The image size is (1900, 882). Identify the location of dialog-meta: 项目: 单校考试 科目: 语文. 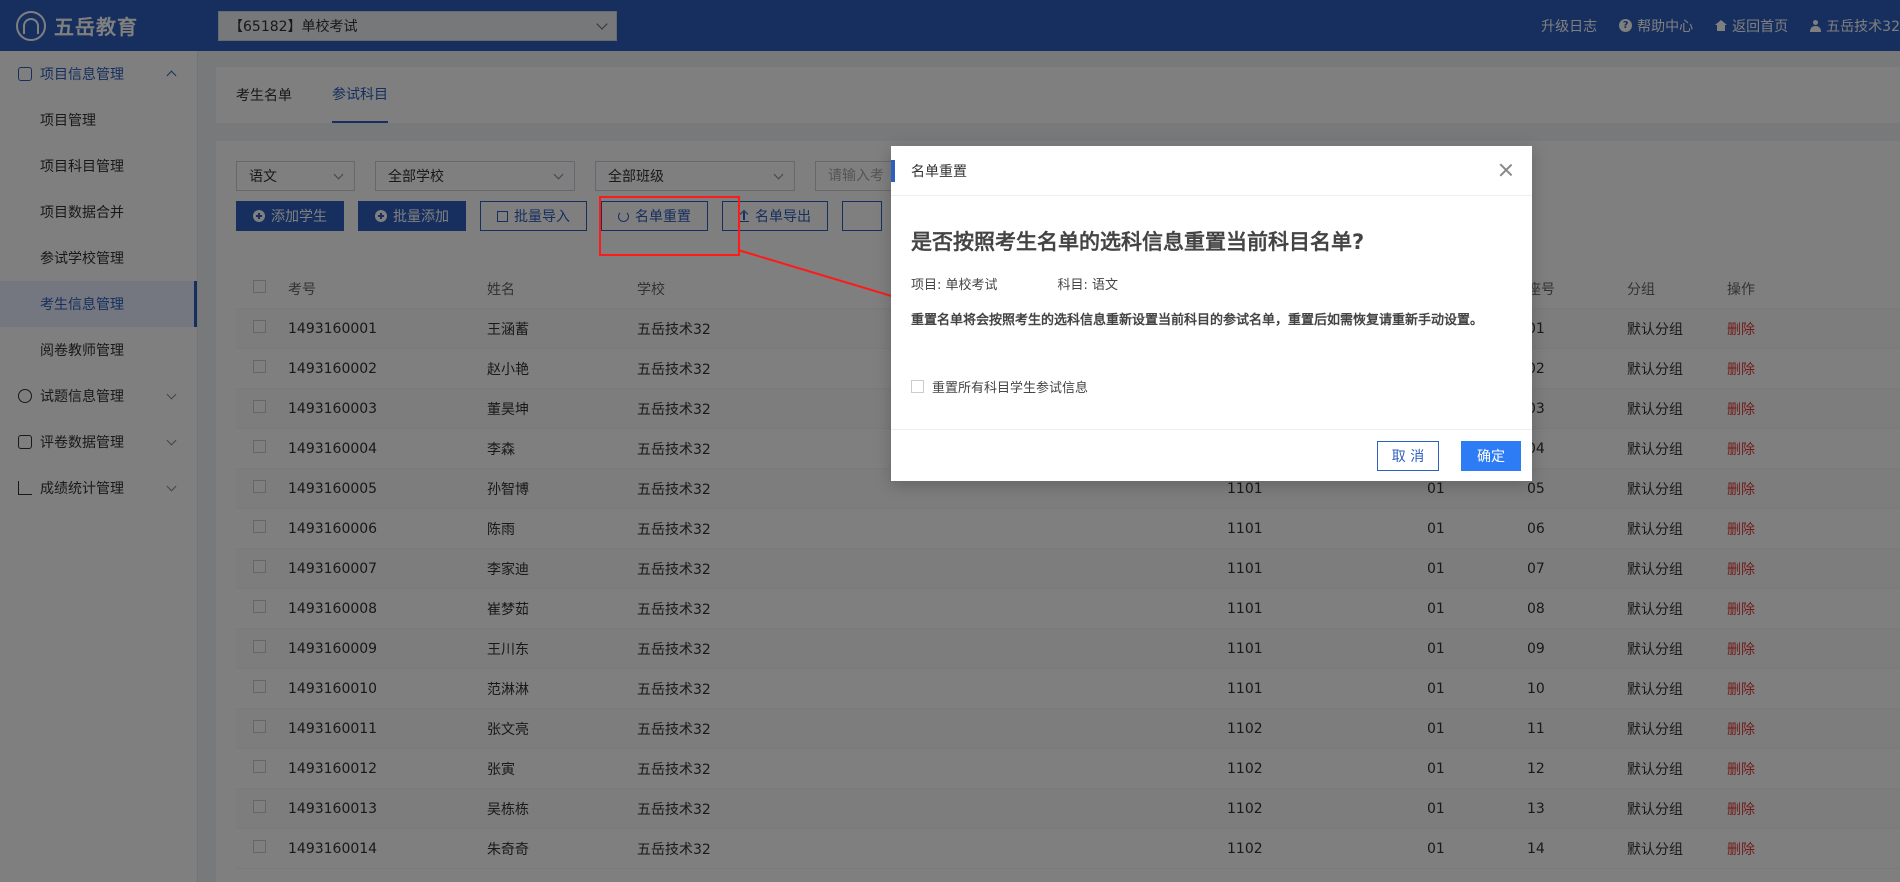
(1014, 283).